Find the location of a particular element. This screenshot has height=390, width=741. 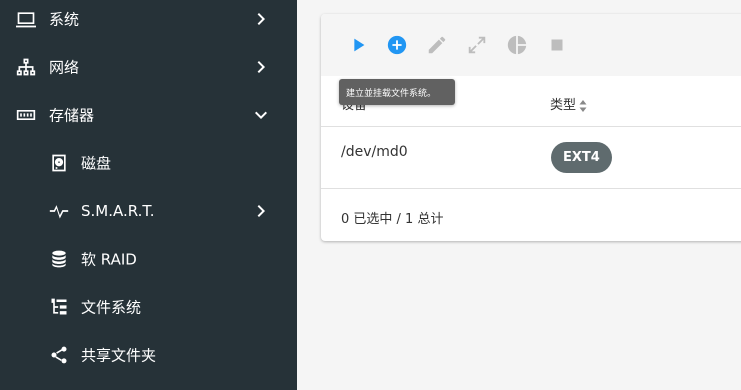

plus-circle-icon is located at coordinates (397, 45).